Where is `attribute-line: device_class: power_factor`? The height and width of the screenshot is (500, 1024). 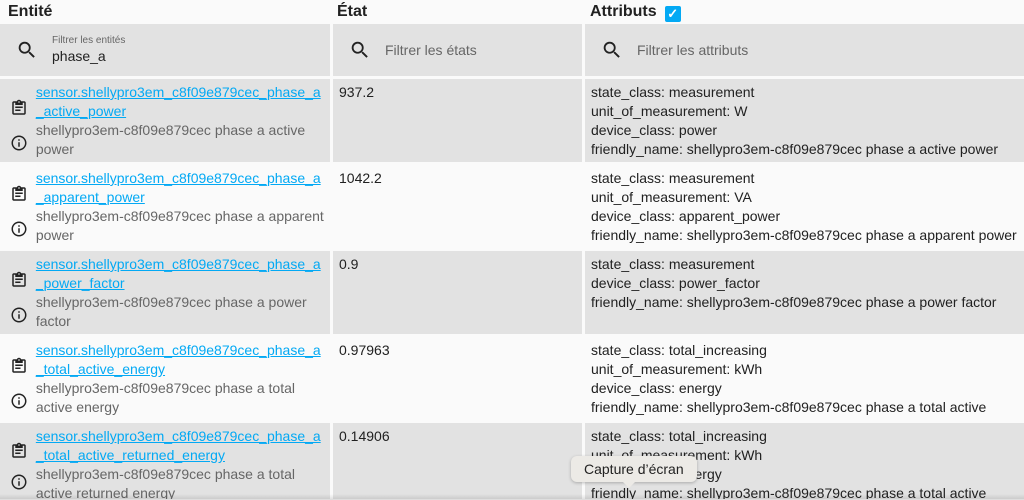 attribute-line: device_class: power_factor is located at coordinates (675, 283).